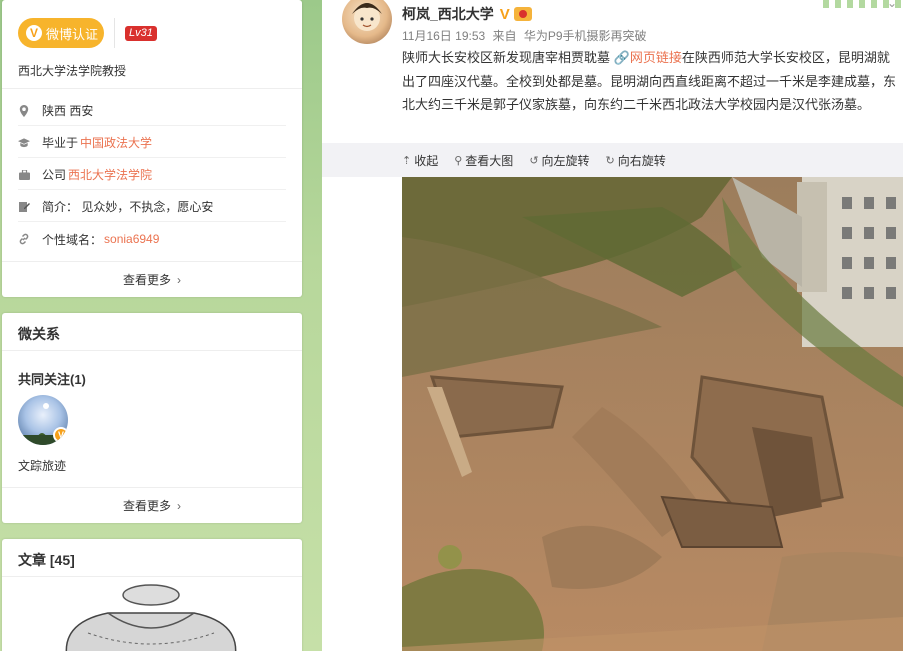  I want to click on web-link: 🔗网页链接, so click(648, 57).